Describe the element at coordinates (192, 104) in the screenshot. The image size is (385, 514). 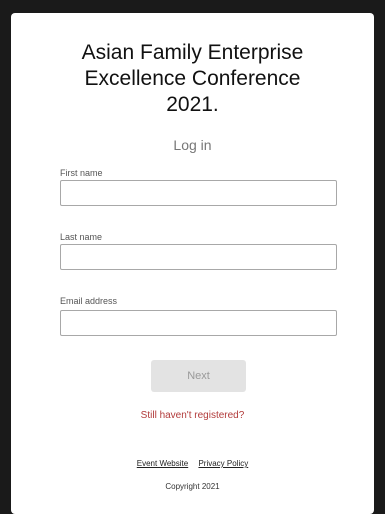
I see `title-line: 2021.` at that location.